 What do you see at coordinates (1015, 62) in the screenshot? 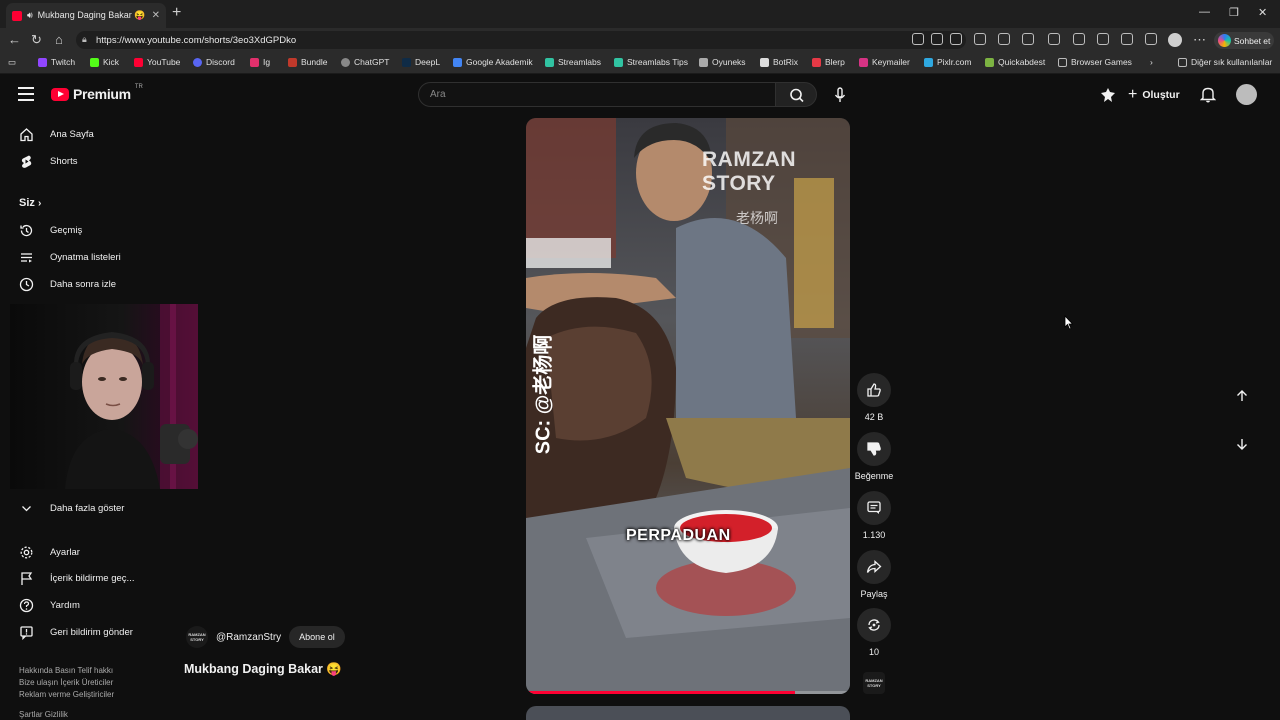
I see `bookmark-quickabdest: Quickabdest` at bounding box center [1015, 62].